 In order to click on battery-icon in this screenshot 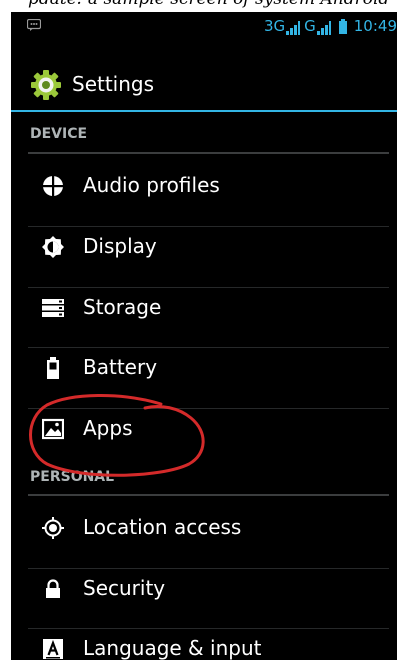, I will do `click(53, 368)`.